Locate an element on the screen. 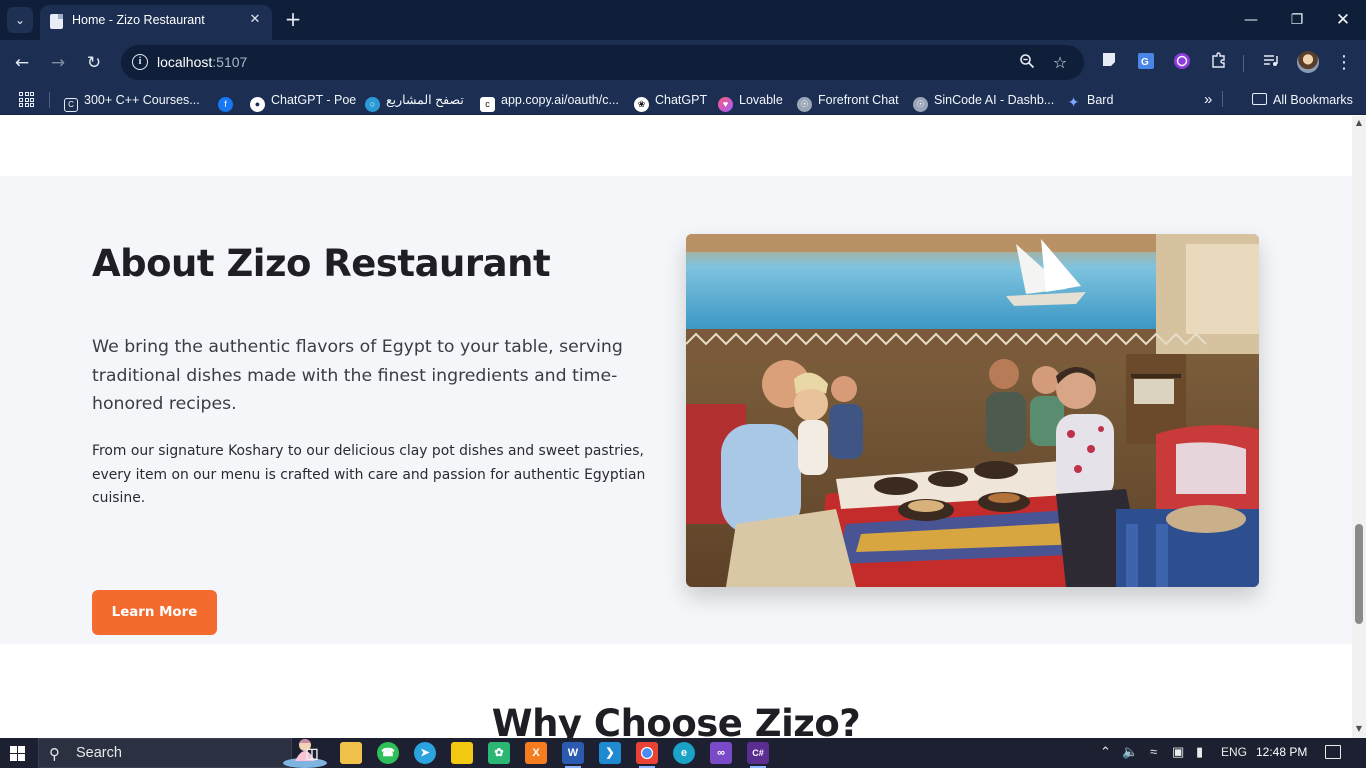 Image resolution: width=1366 pixels, height=769 pixels. copyai-icon: c is located at coordinates (487, 104).